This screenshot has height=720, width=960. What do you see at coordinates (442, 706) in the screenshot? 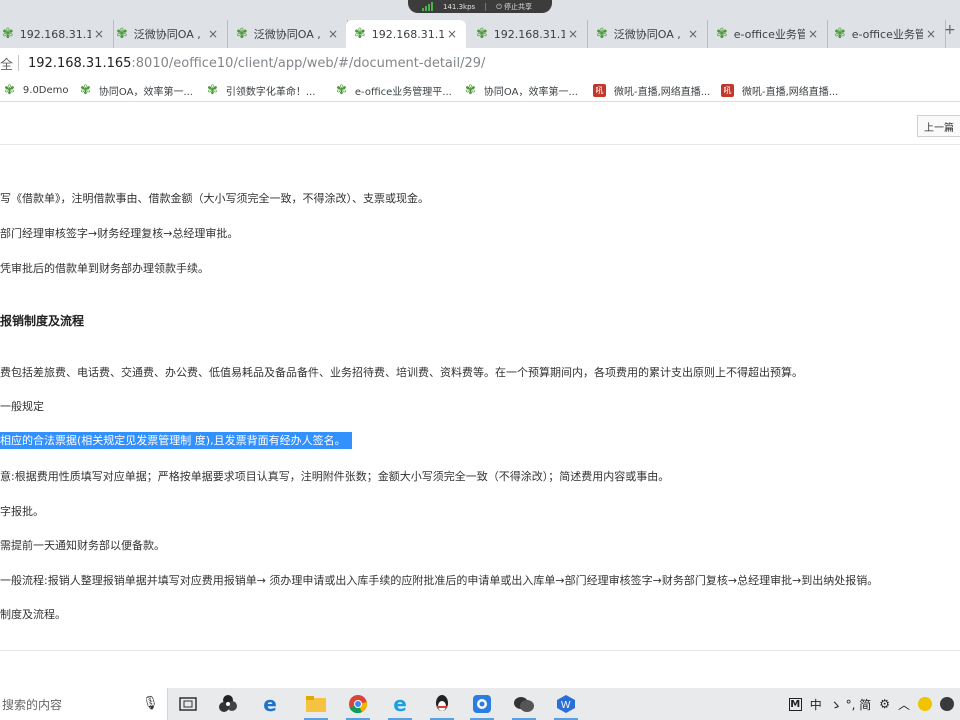
I see `qq-icon` at bounding box center [442, 706].